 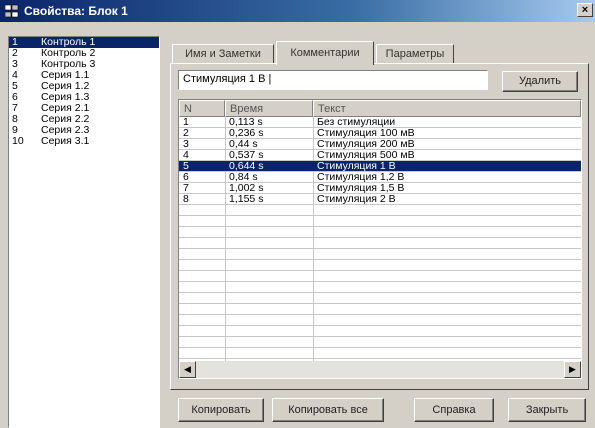 What do you see at coordinates (269, 108) in the screenshot?
I see `column-header-time: Время` at bounding box center [269, 108].